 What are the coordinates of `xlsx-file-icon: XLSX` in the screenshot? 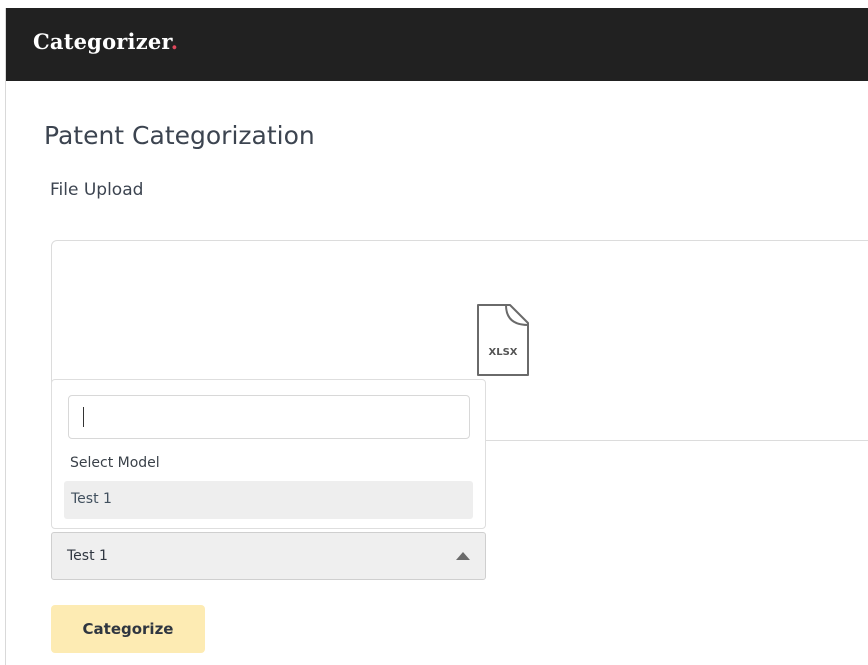 It's located at (503, 340).